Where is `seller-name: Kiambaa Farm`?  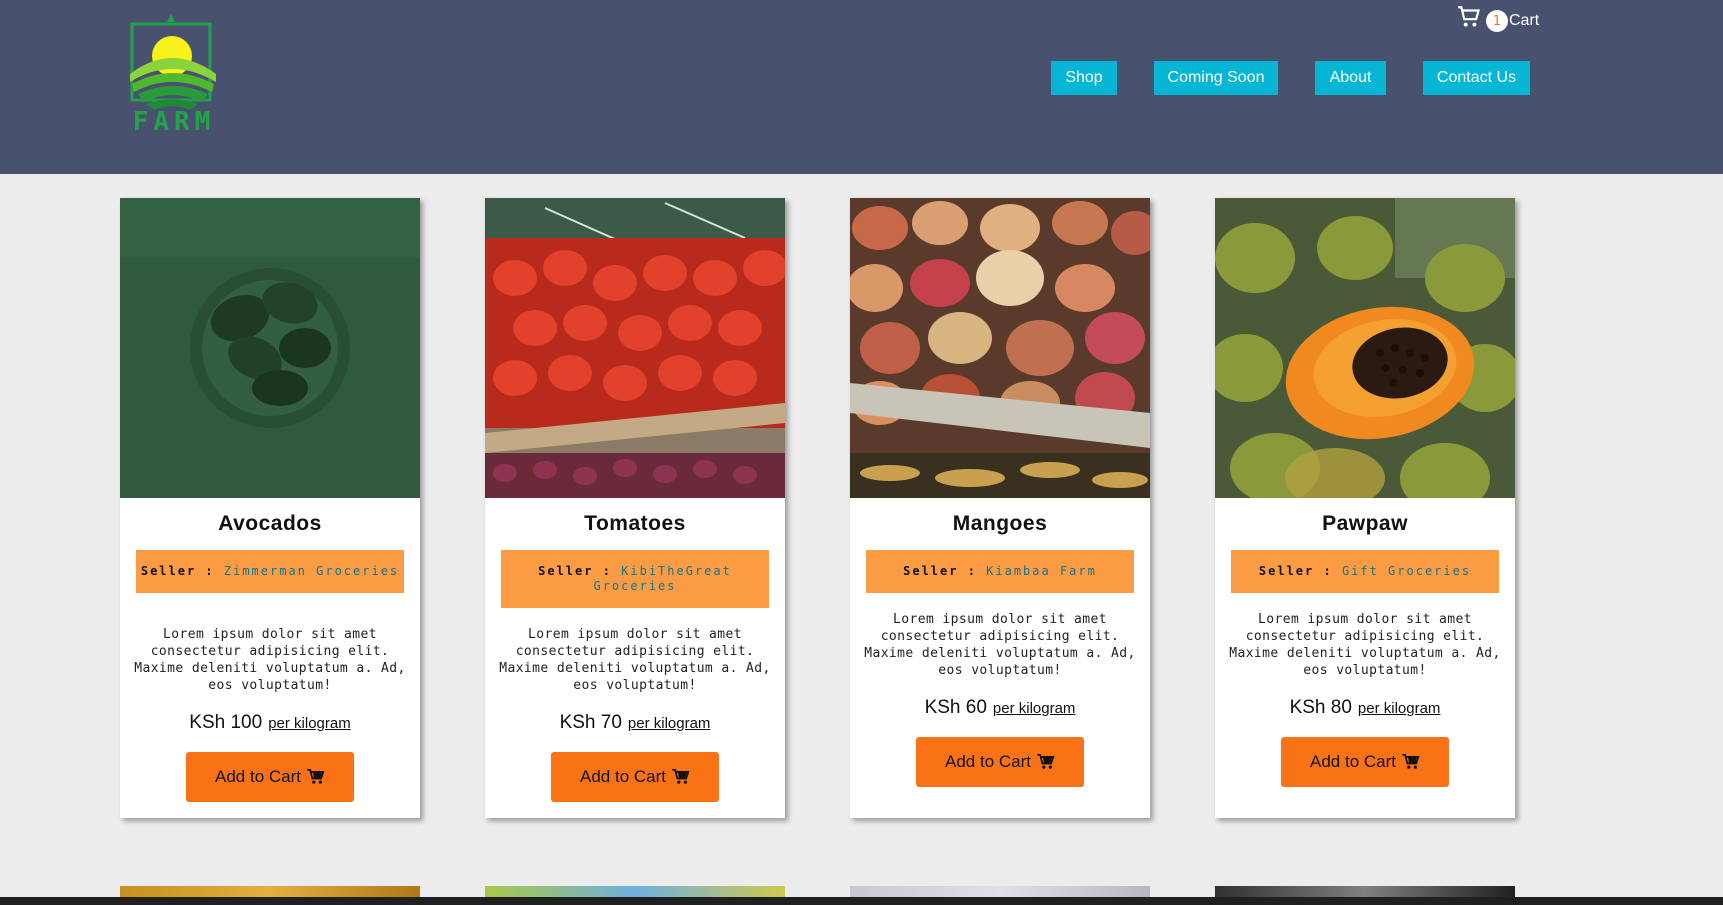 seller-name: Kiambaa Farm is located at coordinates (1041, 571).